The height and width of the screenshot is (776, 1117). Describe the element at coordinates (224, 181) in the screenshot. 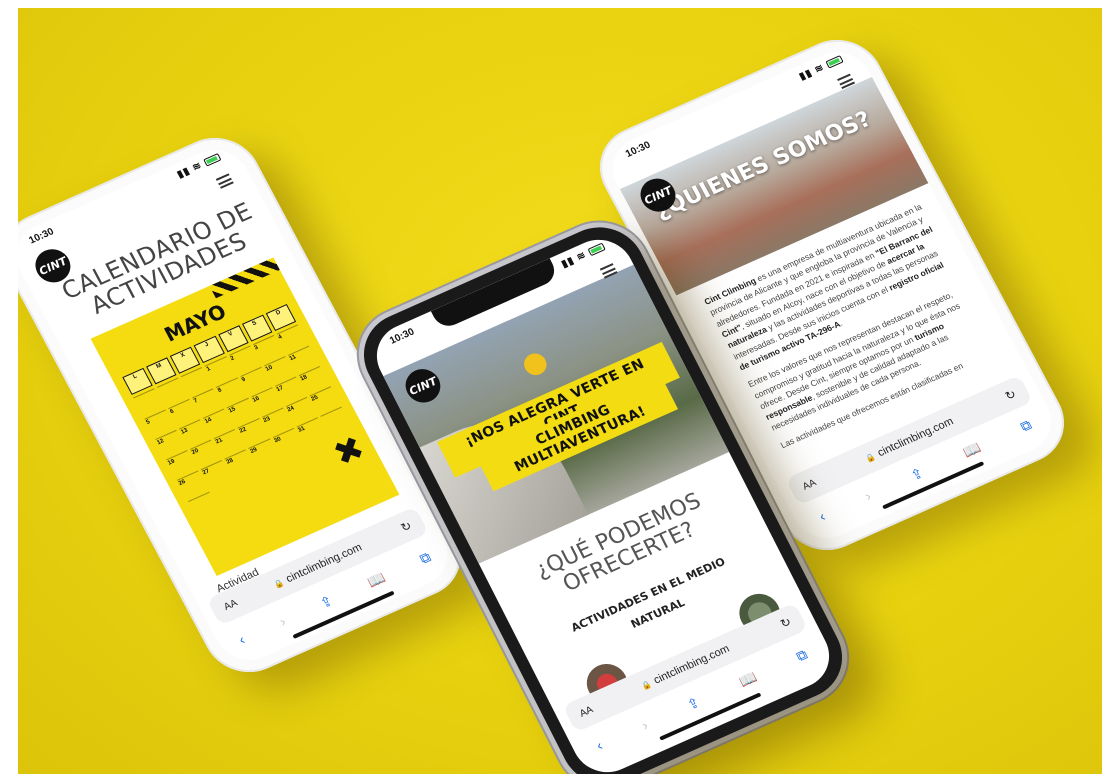

I see `hamburger-menu-icon` at that location.